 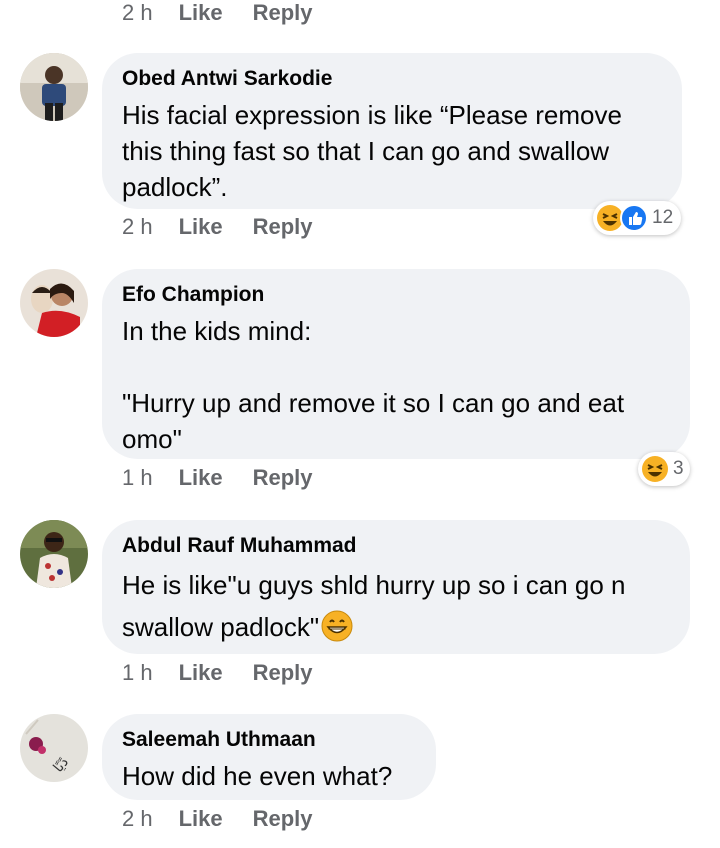 I want to click on comment-author: Abdul Rauf Muhammad, so click(x=395, y=546).